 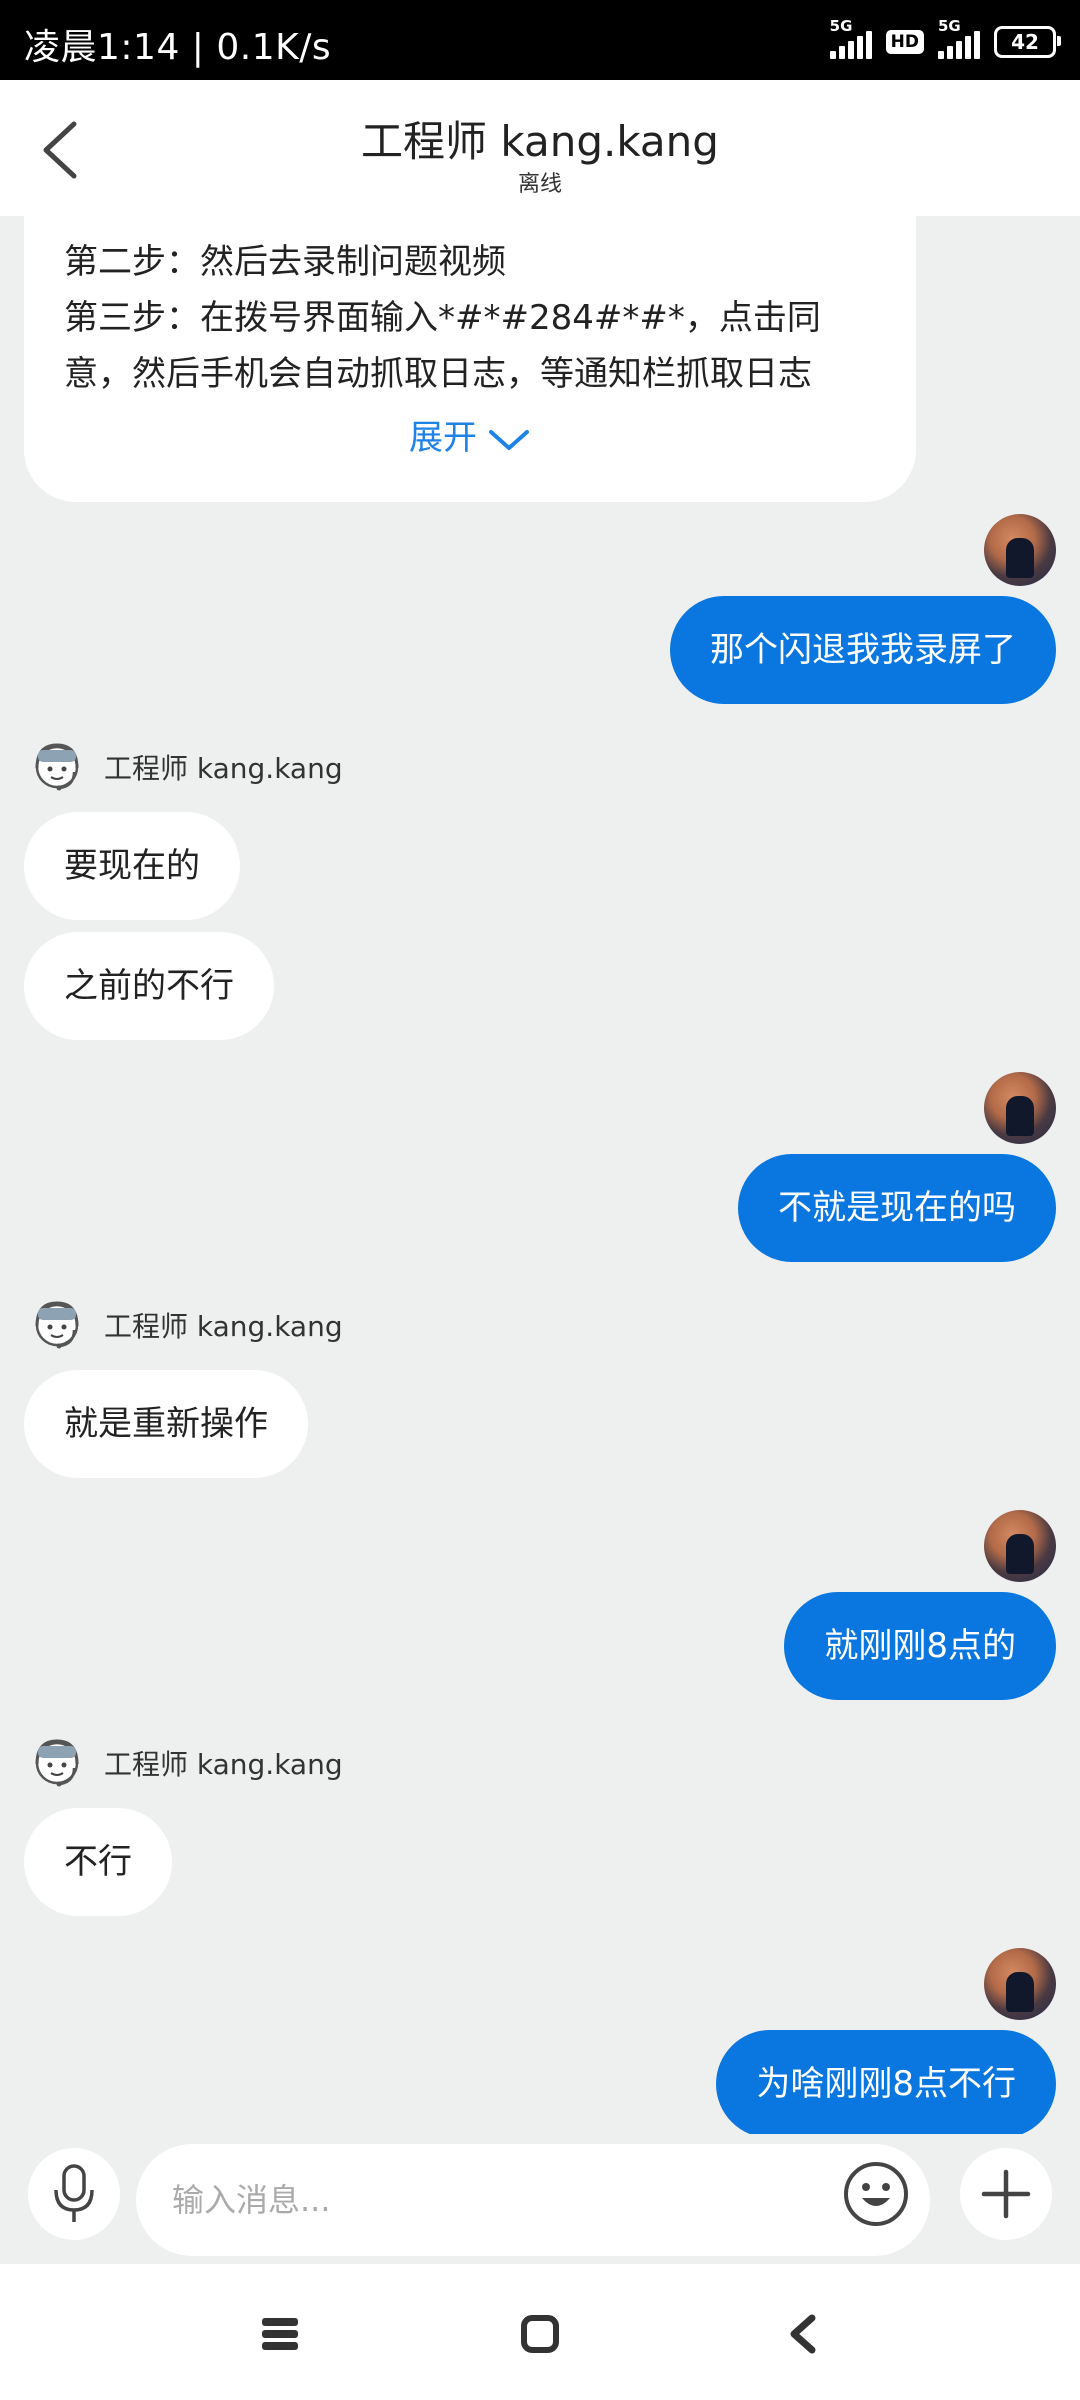 I want to click on more-button, so click(x=1006, y=2194).